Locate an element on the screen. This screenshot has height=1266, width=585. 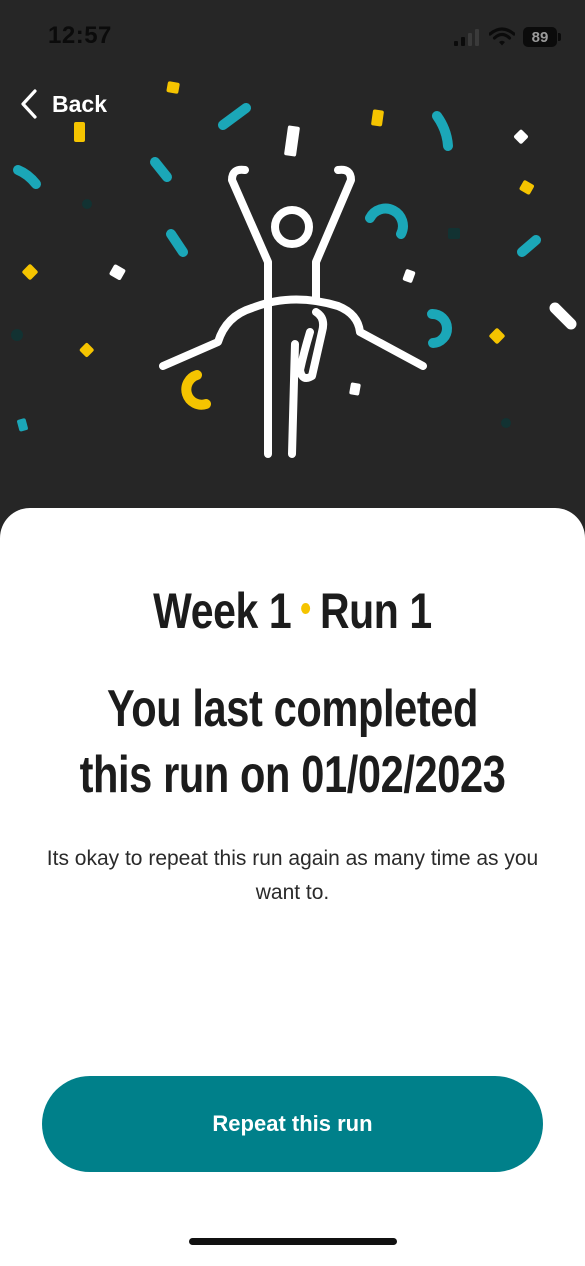
status-bar: 12:57 89 is located at coordinates (292, 37).